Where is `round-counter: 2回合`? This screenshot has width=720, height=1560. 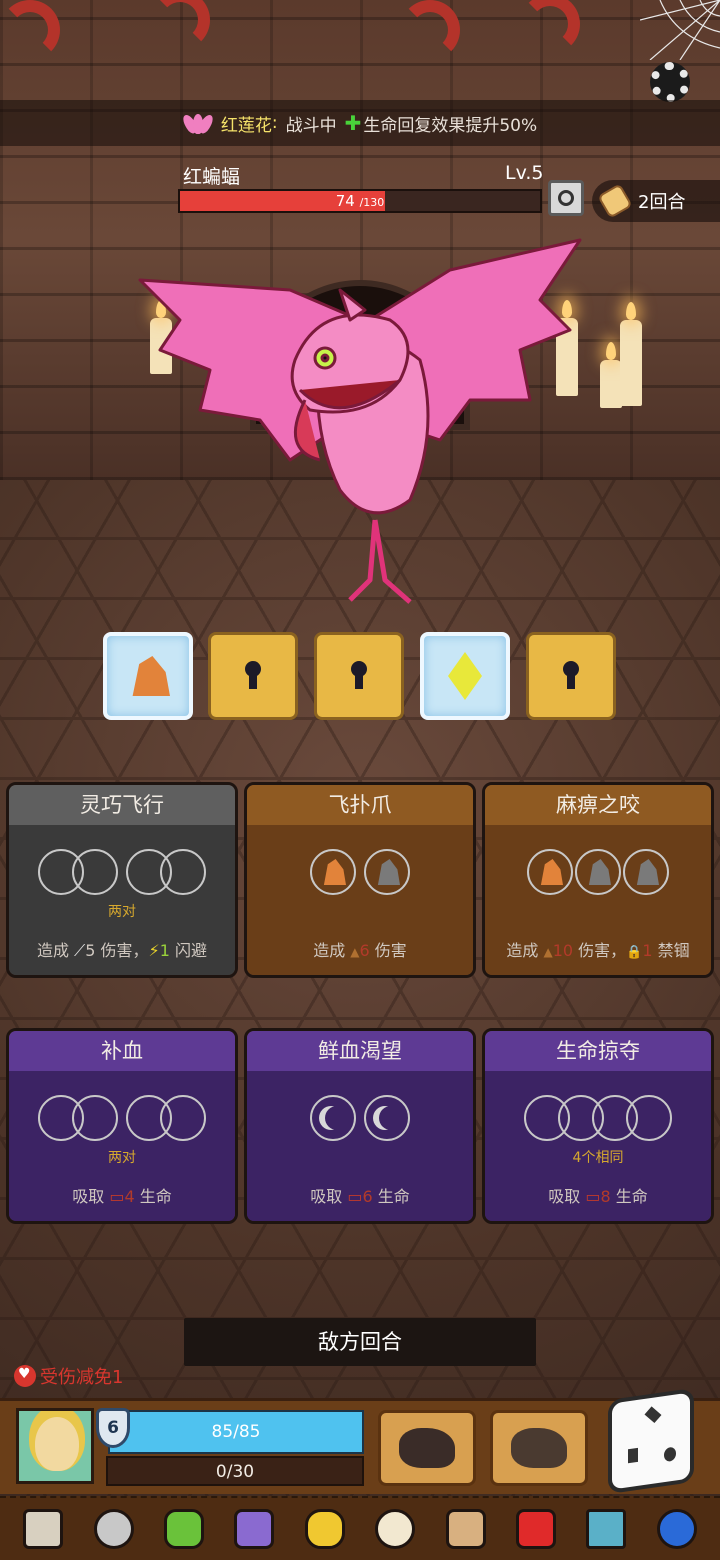 round-counter: 2回合 is located at coordinates (656, 201).